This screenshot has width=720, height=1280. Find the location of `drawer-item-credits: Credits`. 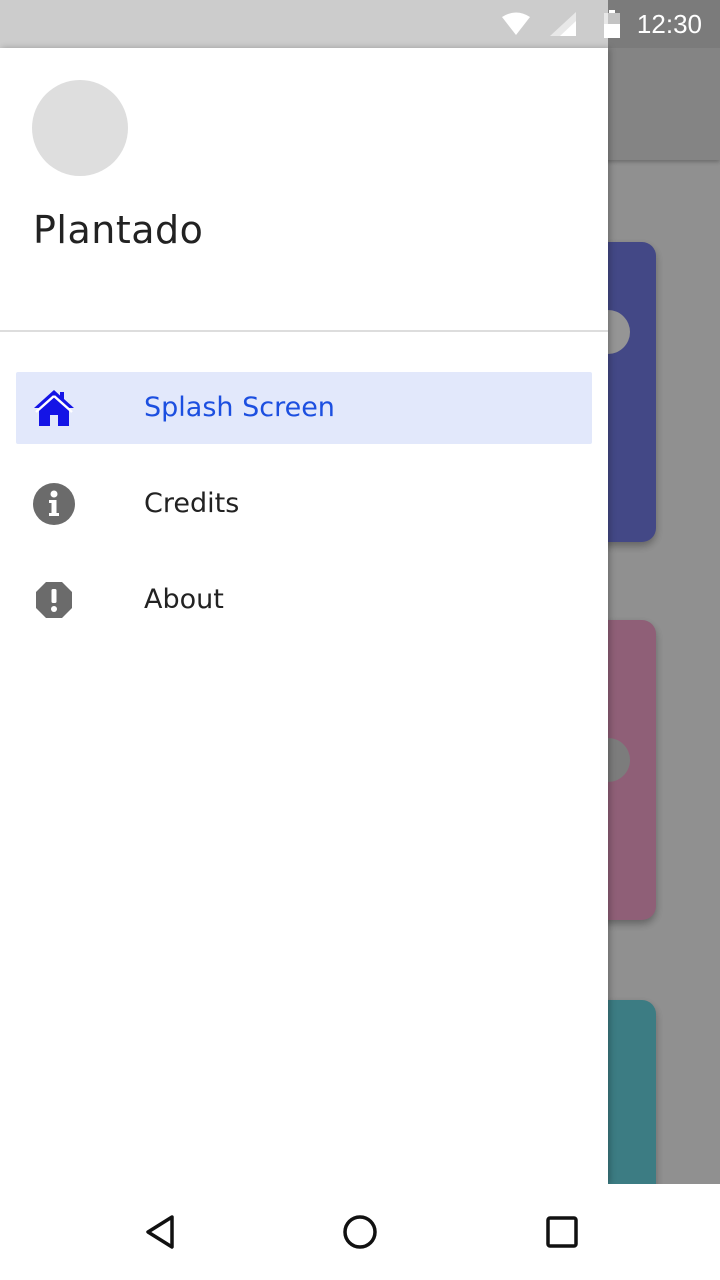

drawer-item-credits: Credits is located at coordinates (304, 504).